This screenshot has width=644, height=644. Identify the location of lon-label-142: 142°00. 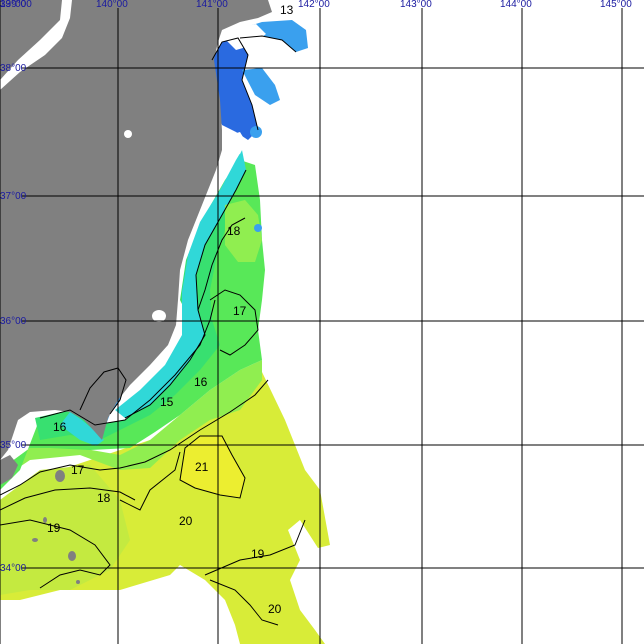
(314, 5).